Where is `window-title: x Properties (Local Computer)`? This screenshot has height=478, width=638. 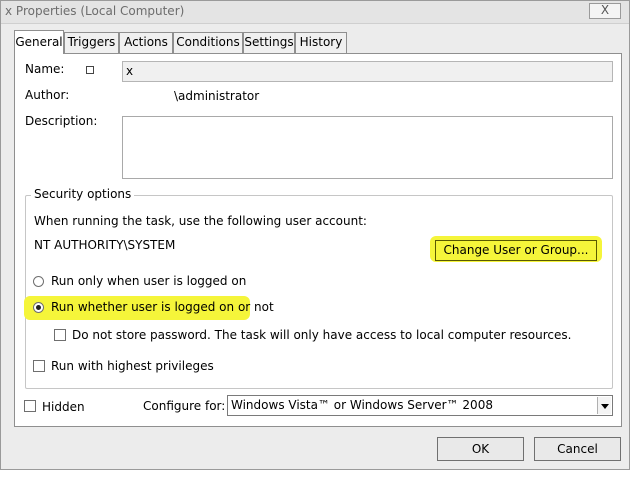
window-title: x Properties (Local Computer) is located at coordinates (95, 11).